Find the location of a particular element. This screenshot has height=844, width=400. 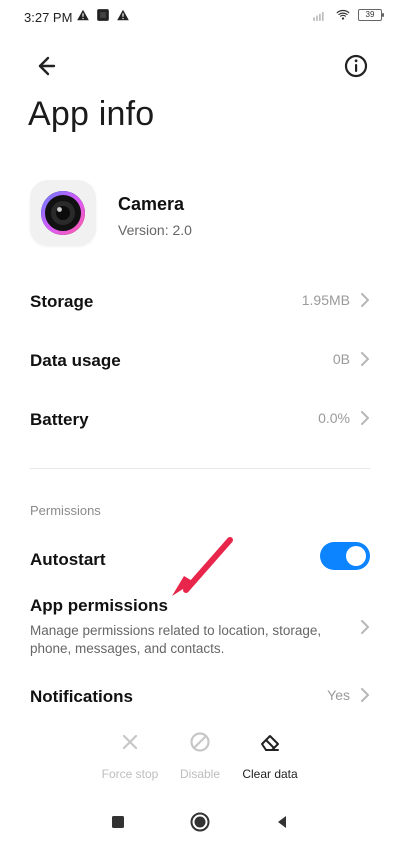

notifications-label: Notifications is located at coordinates (81, 696).